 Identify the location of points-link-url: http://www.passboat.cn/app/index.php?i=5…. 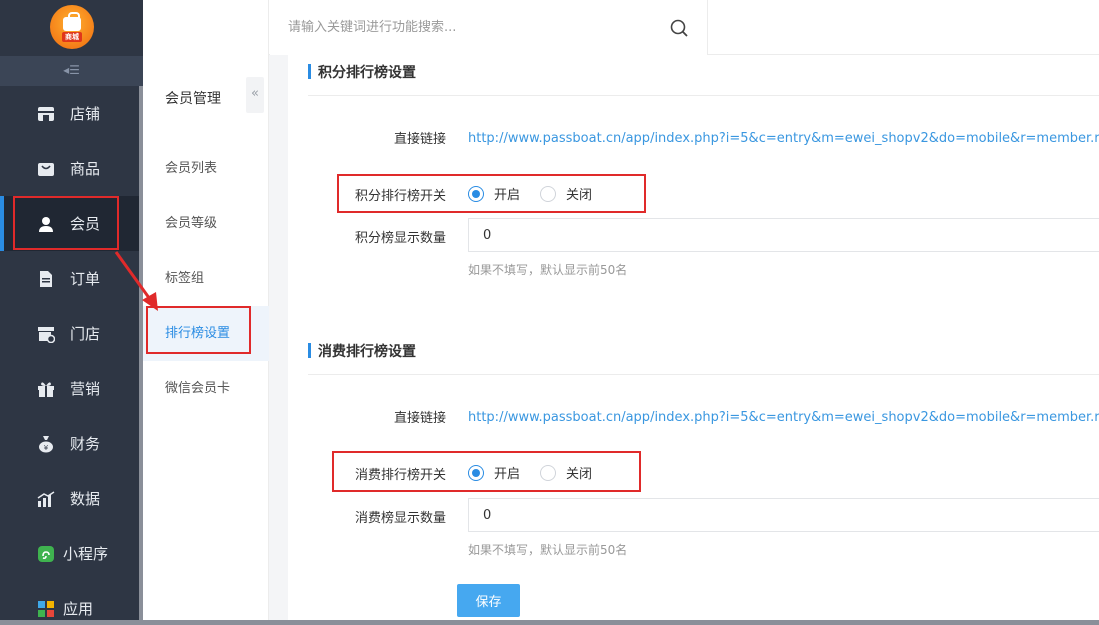
(783, 138).